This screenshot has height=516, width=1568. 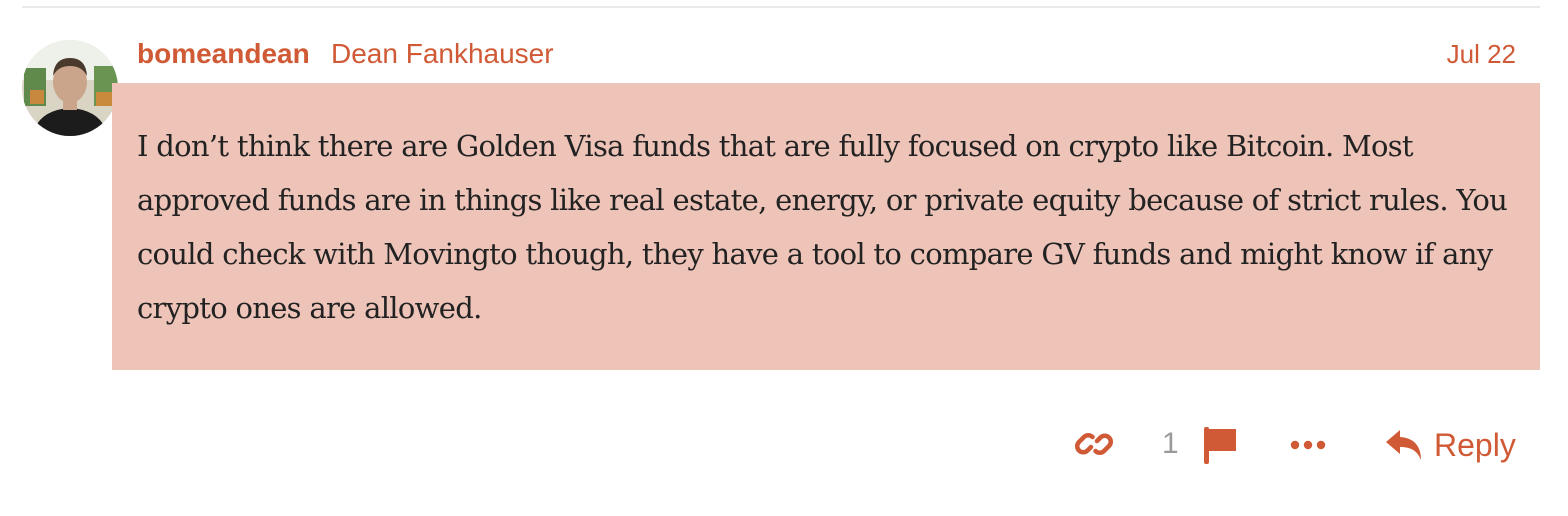 I want to click on link-icon, so click(x=1094, y=444).